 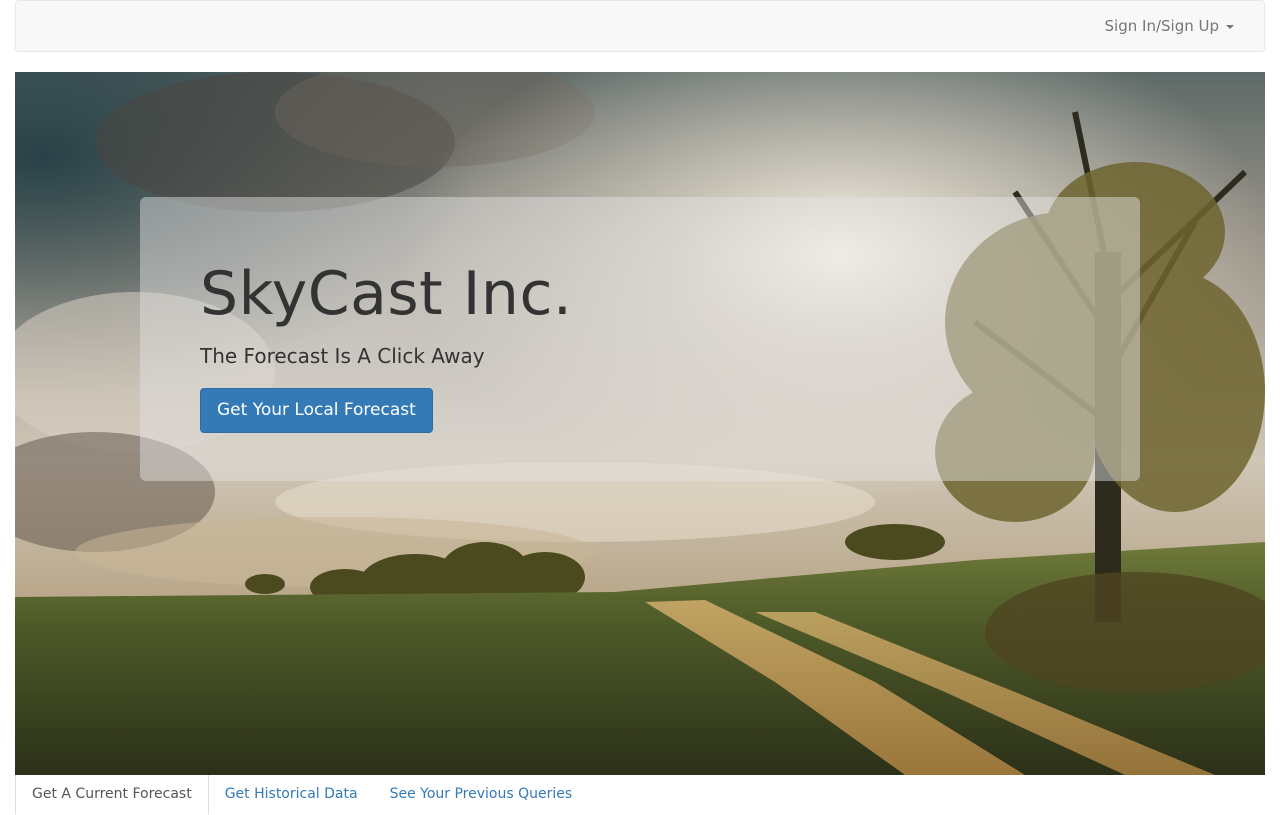 What do you see at coordinates (1230, 27) in the screenshot?
I see `caret-down-icon` at bounding box center [1230, 27].